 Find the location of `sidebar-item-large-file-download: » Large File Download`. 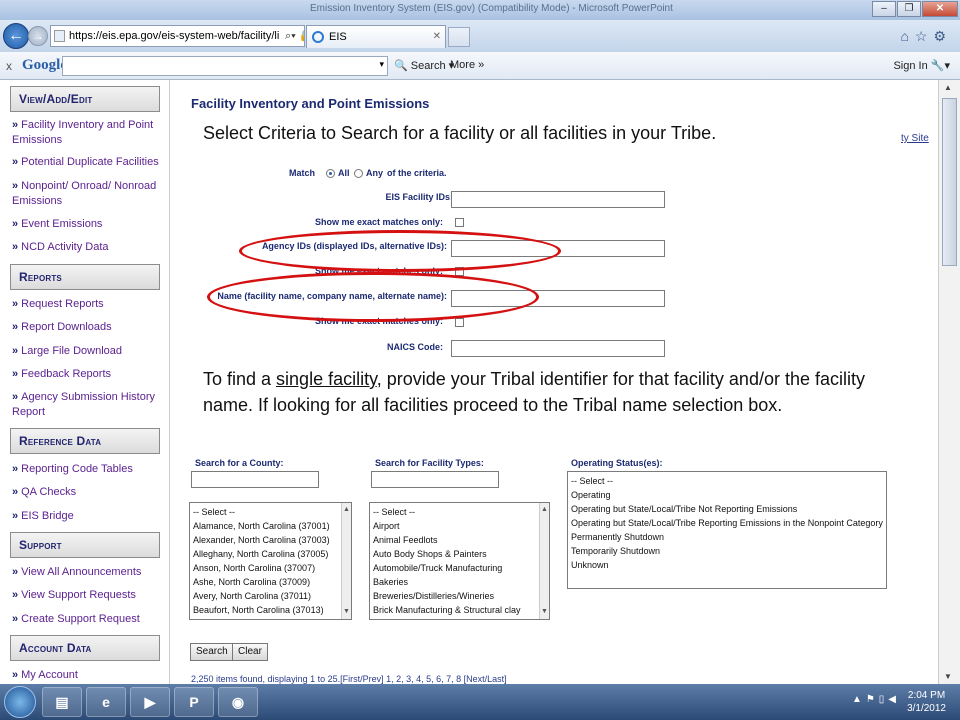

sidebar-item-large-file-download: » Large File Download is located at coordinates (87, 351).